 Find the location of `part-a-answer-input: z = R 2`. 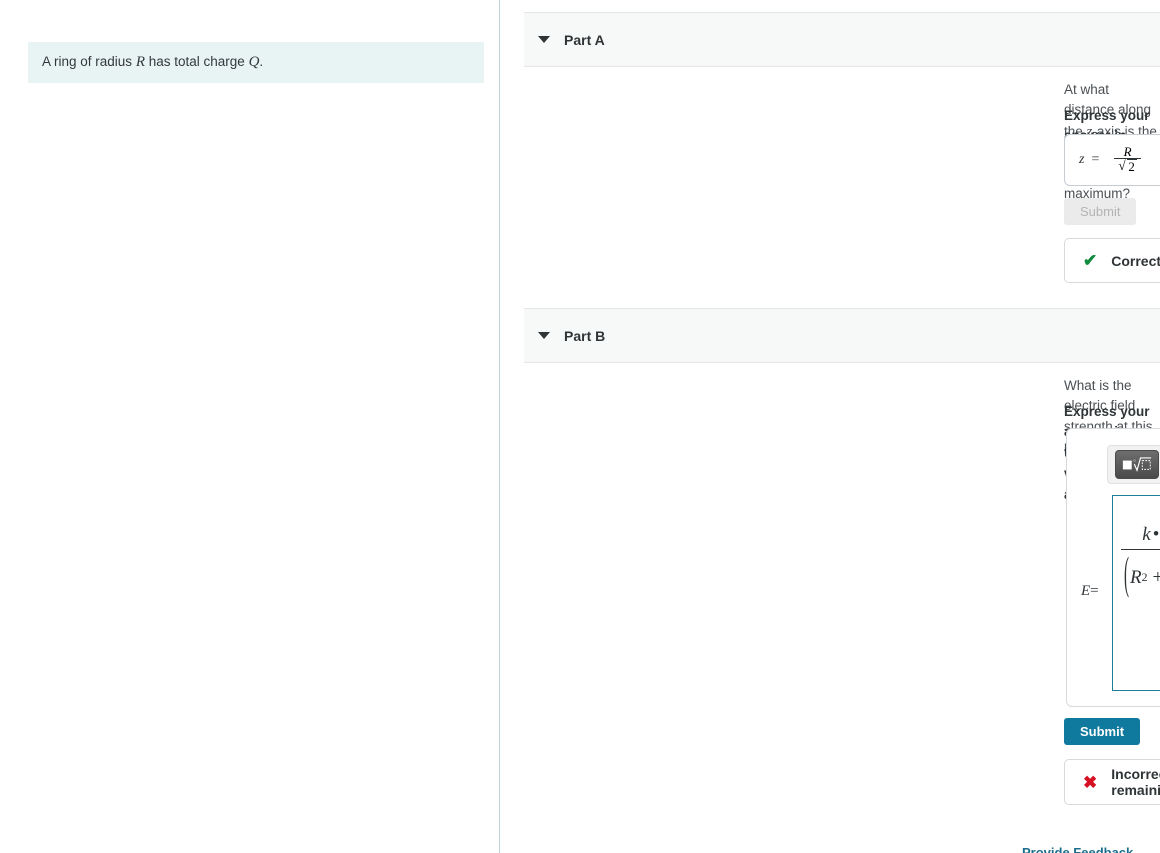

part-a-answer-input: z = R 2 is located at coordinates (1112, 160).